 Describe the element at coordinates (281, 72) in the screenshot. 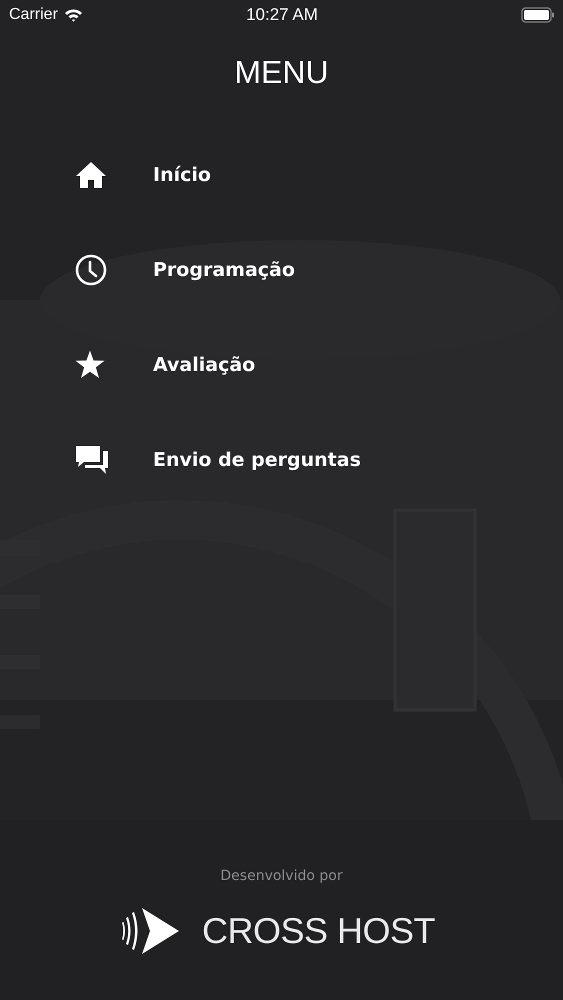

I see `screen-title: MENU` at that location.